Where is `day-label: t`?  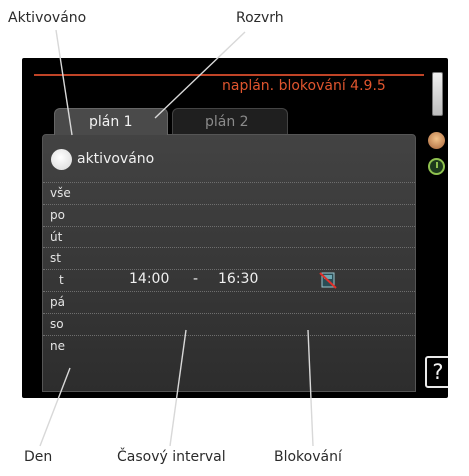 day-label: t is located at coordinates (61, 280).